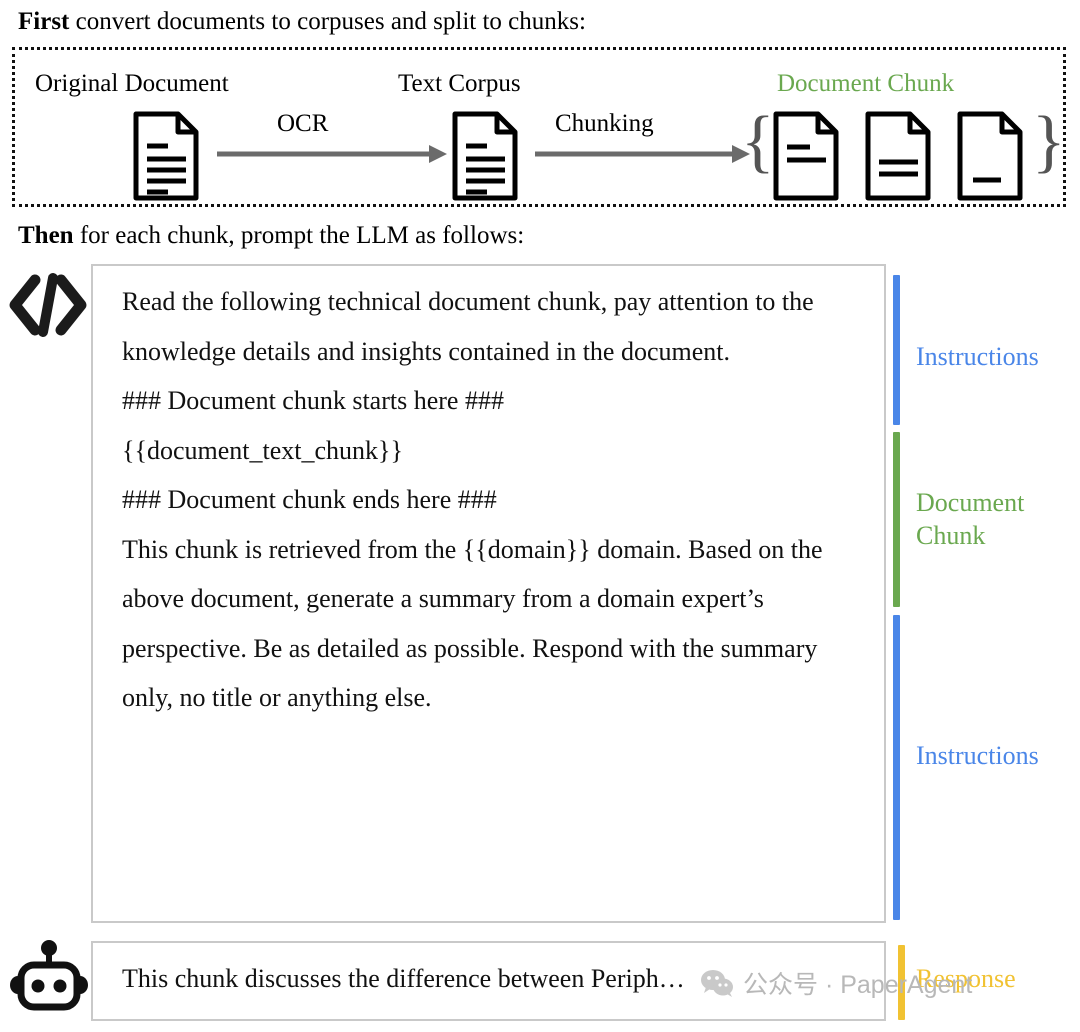 This screenshot has width=1080, height=1032. Describe the element at coordinates (604, 123) in the screenshot. I see `arrow-label-chunking: Chunking` at that location.